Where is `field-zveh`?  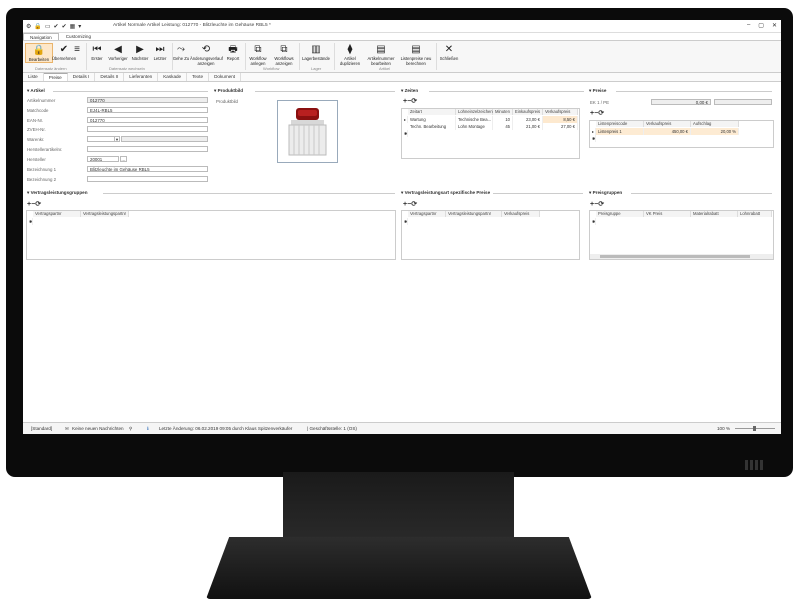 field-zveh is located at coordinates (147, 129).